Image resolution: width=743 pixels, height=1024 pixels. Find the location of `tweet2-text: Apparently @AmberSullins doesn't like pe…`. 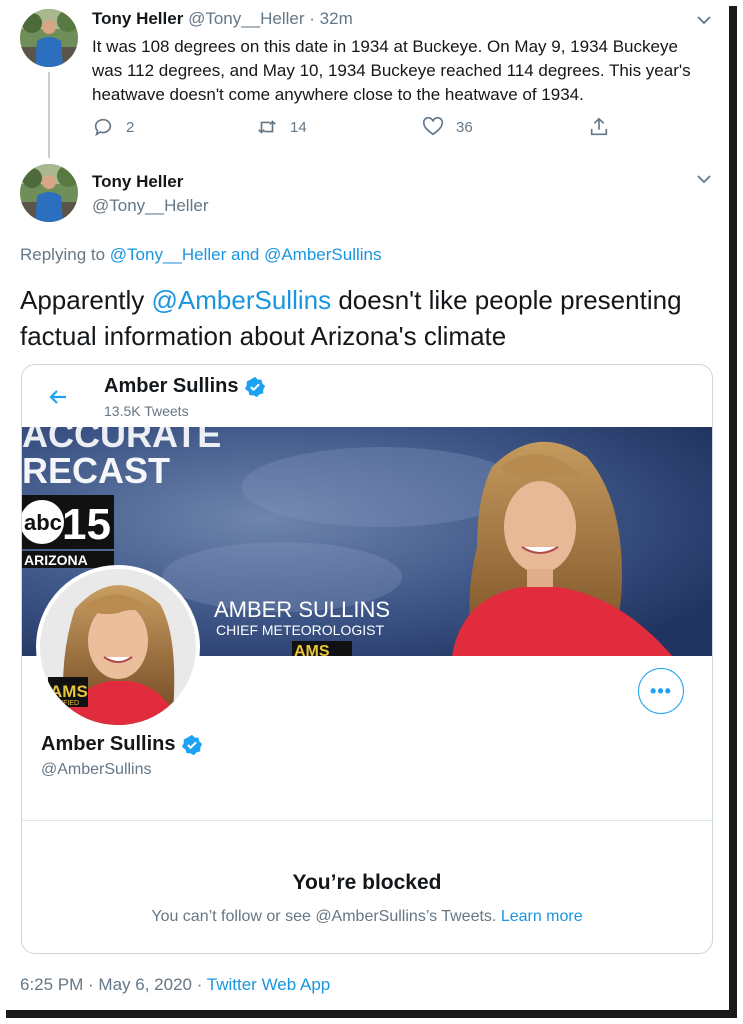

tweet2-text: Apparently @AmberSullins doesn't like pe… is located at coordinates (370, 318).